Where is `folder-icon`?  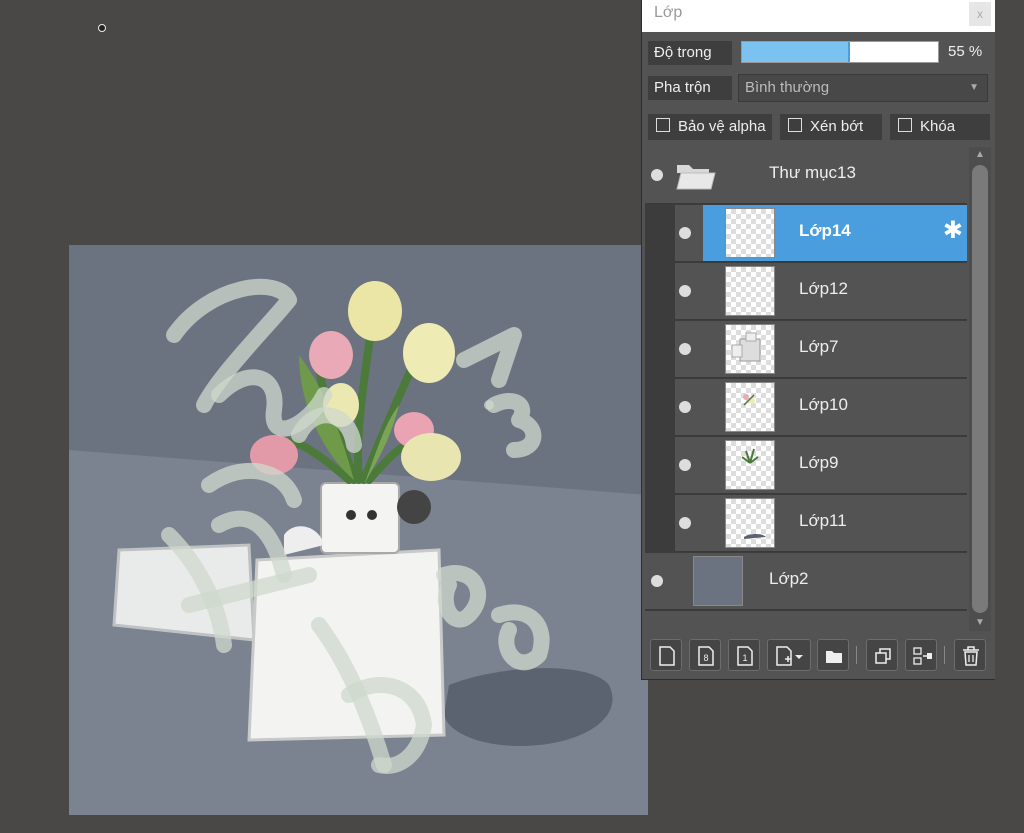
folder-icon is located at coordinates (696, 177).